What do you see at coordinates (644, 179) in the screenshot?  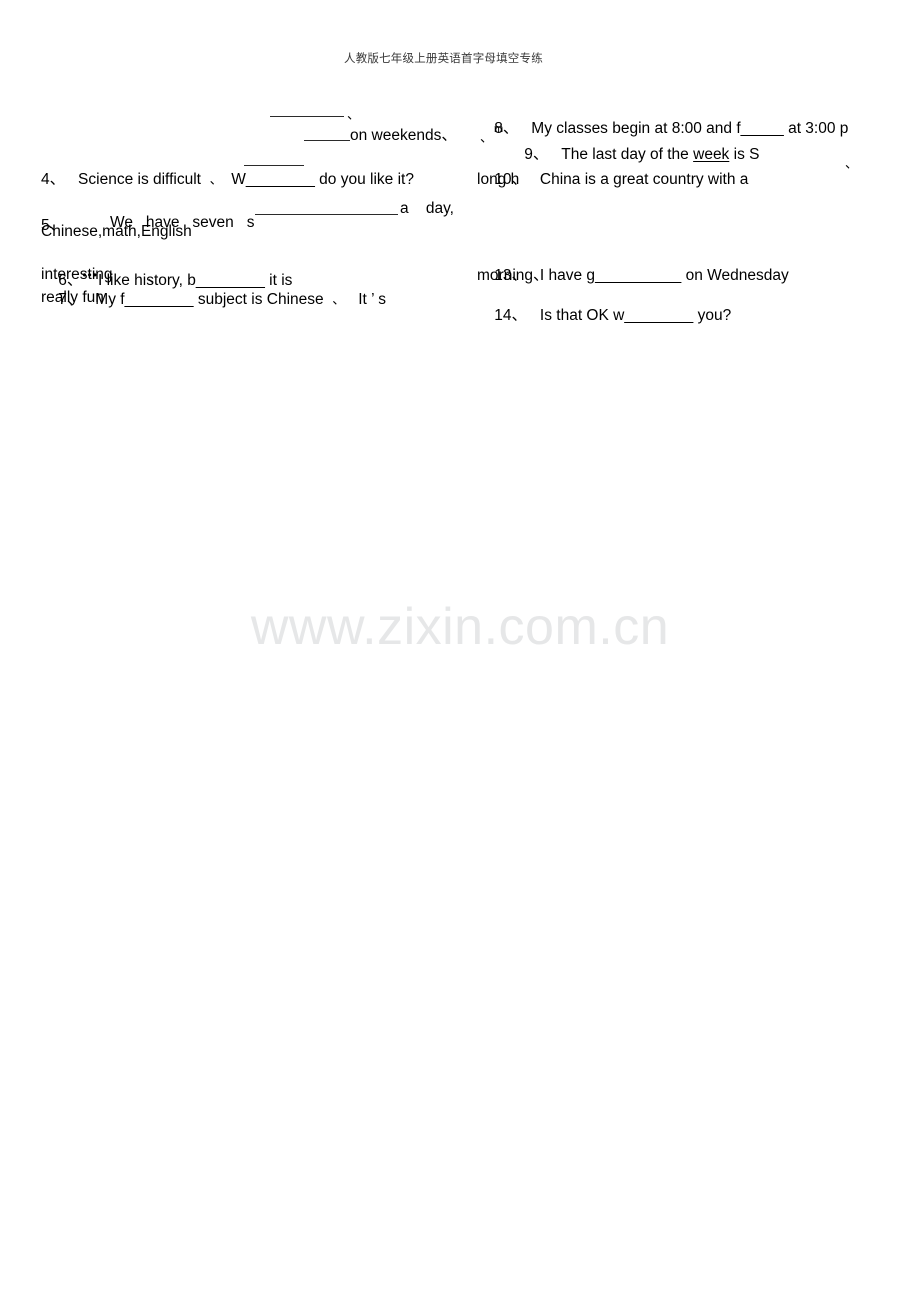 I see `item-10-text-short: China is a great country with a` at bounding box center [644, 179].